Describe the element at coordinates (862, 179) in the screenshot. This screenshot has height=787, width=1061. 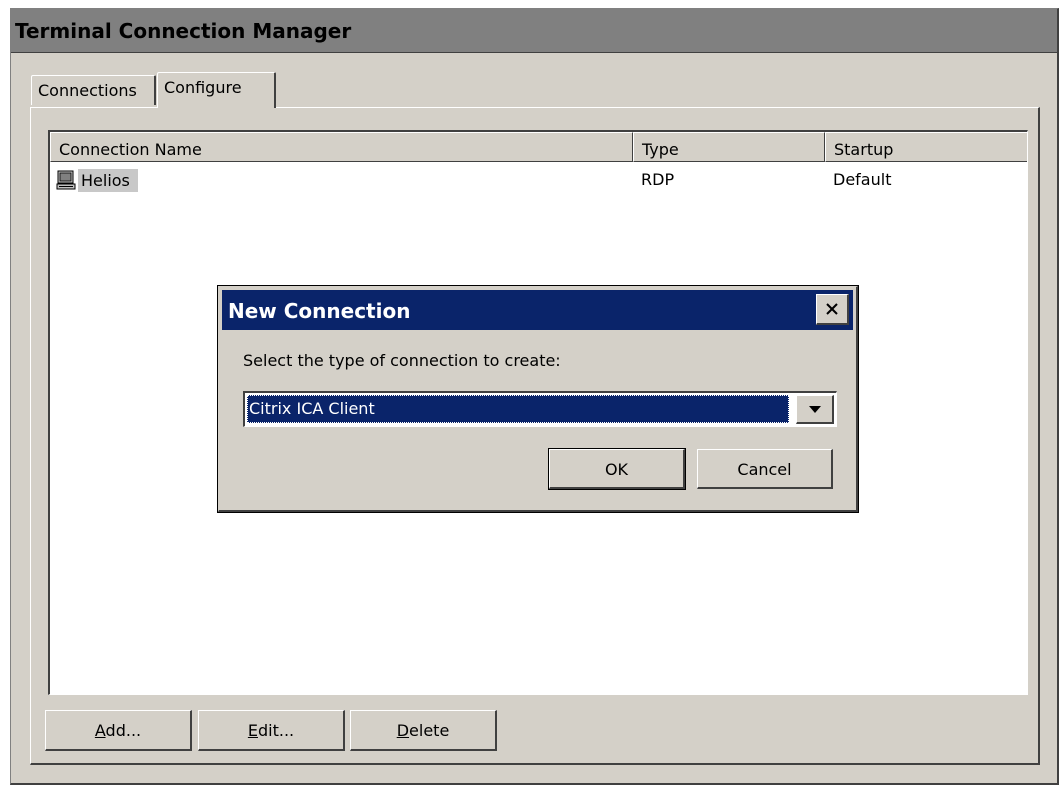
I see `list-item-startup: Default` at that location.